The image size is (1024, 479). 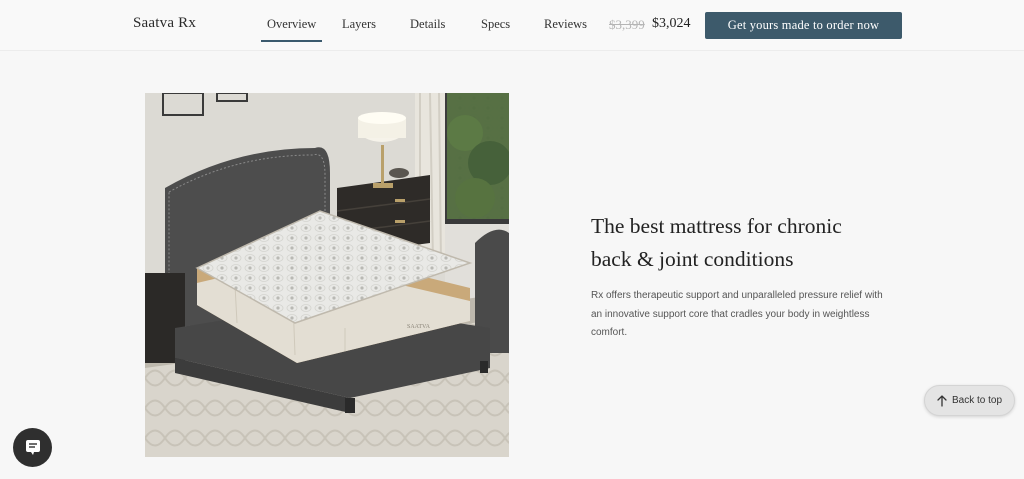 I want to click on svg-text: SAATVA, so click(x=419, y=327).